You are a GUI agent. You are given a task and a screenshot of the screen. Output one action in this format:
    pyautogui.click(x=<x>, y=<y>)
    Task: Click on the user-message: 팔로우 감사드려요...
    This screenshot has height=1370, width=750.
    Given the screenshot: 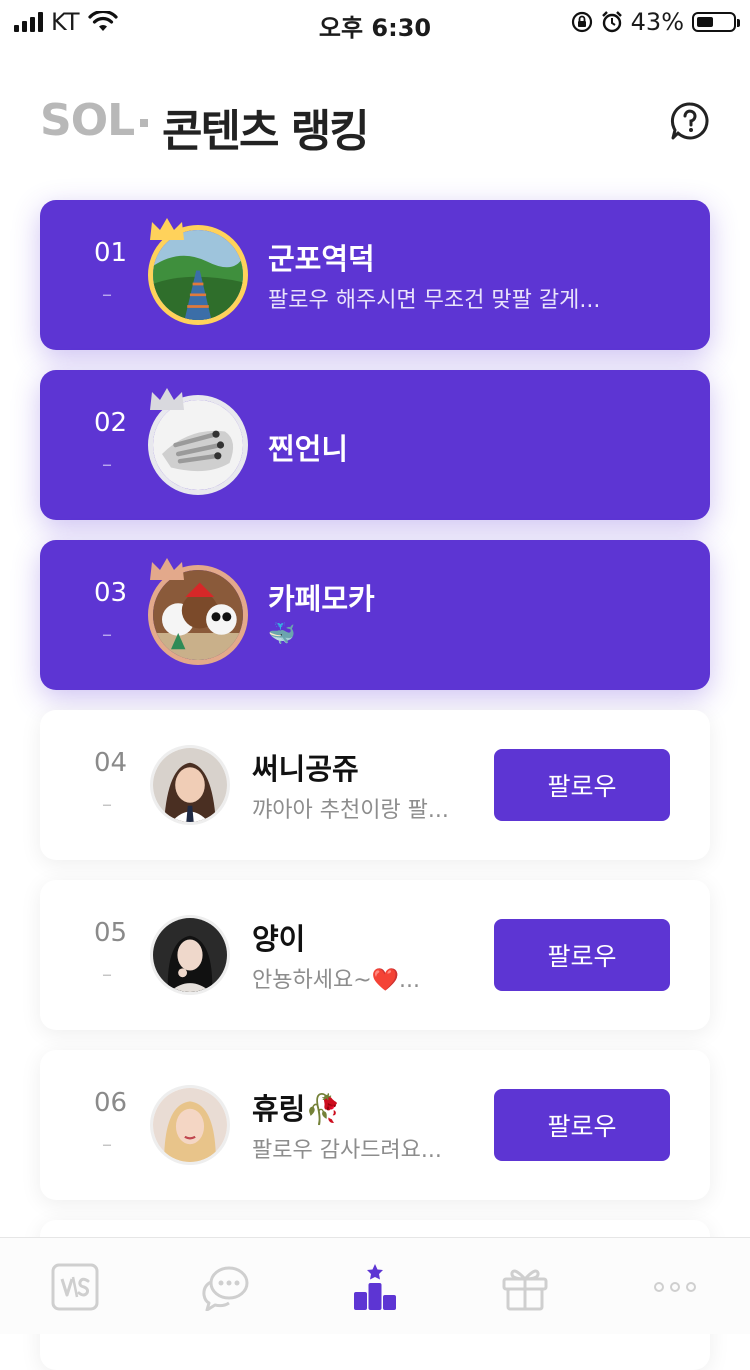 What is the action you would take?
    pyautogui.click(x=347, y=1150)
    